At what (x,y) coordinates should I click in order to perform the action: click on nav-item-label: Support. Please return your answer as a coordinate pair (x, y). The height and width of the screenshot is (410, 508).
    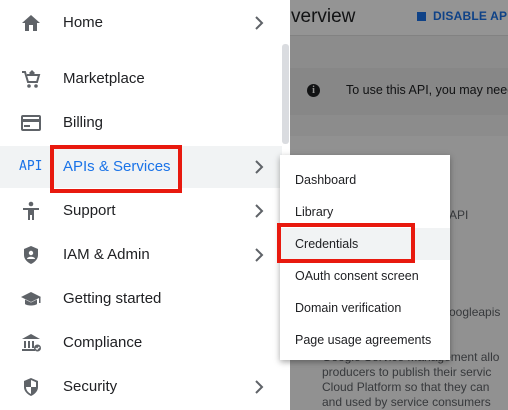
    Looking at the image, I should click on (89, 210).